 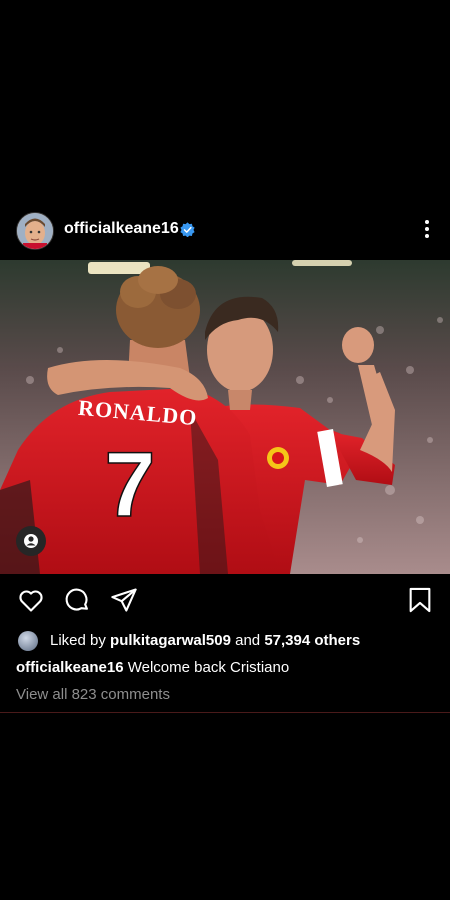 I want to click on verified-badge-icon, so click(x=187, y=229).